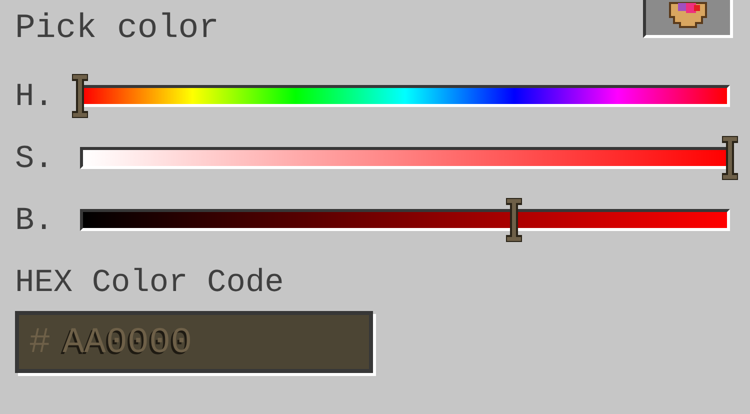 The image size is (750, 414). I want to click on slider-label: S., so click(34, 158).